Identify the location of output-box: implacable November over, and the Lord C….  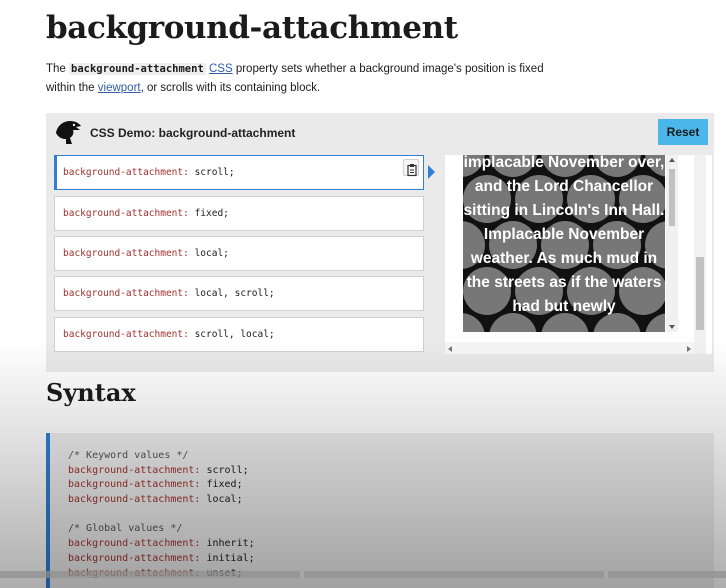
(564, 243).